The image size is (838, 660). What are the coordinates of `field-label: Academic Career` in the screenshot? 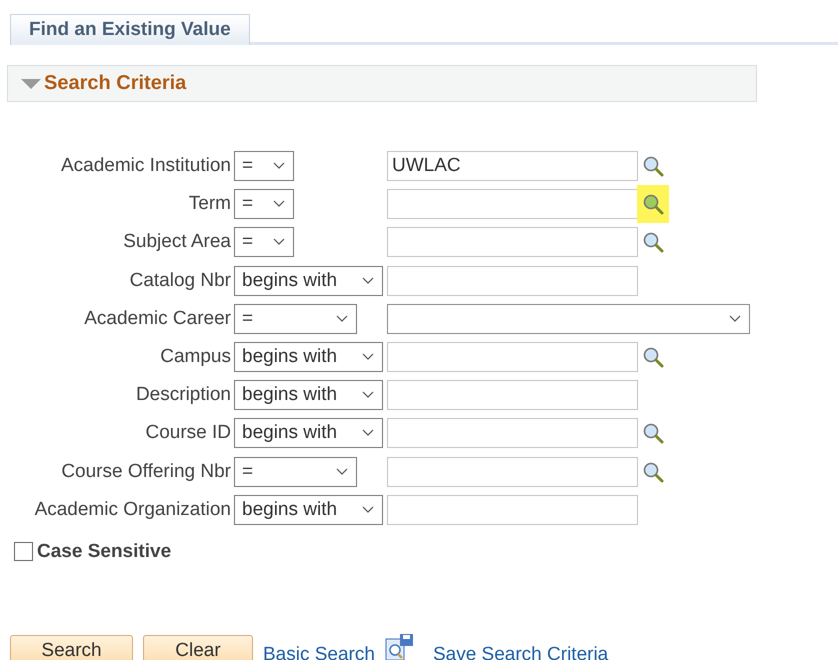 It's located at (157, 319).